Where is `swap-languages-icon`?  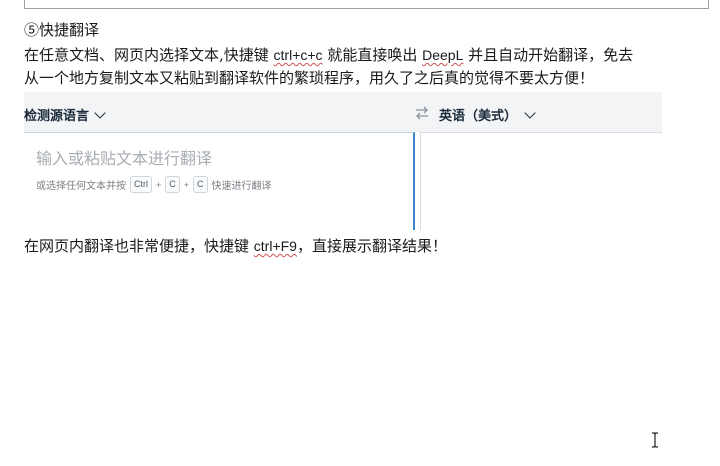 swap-languages-icon is located at coordinates (422, 113).